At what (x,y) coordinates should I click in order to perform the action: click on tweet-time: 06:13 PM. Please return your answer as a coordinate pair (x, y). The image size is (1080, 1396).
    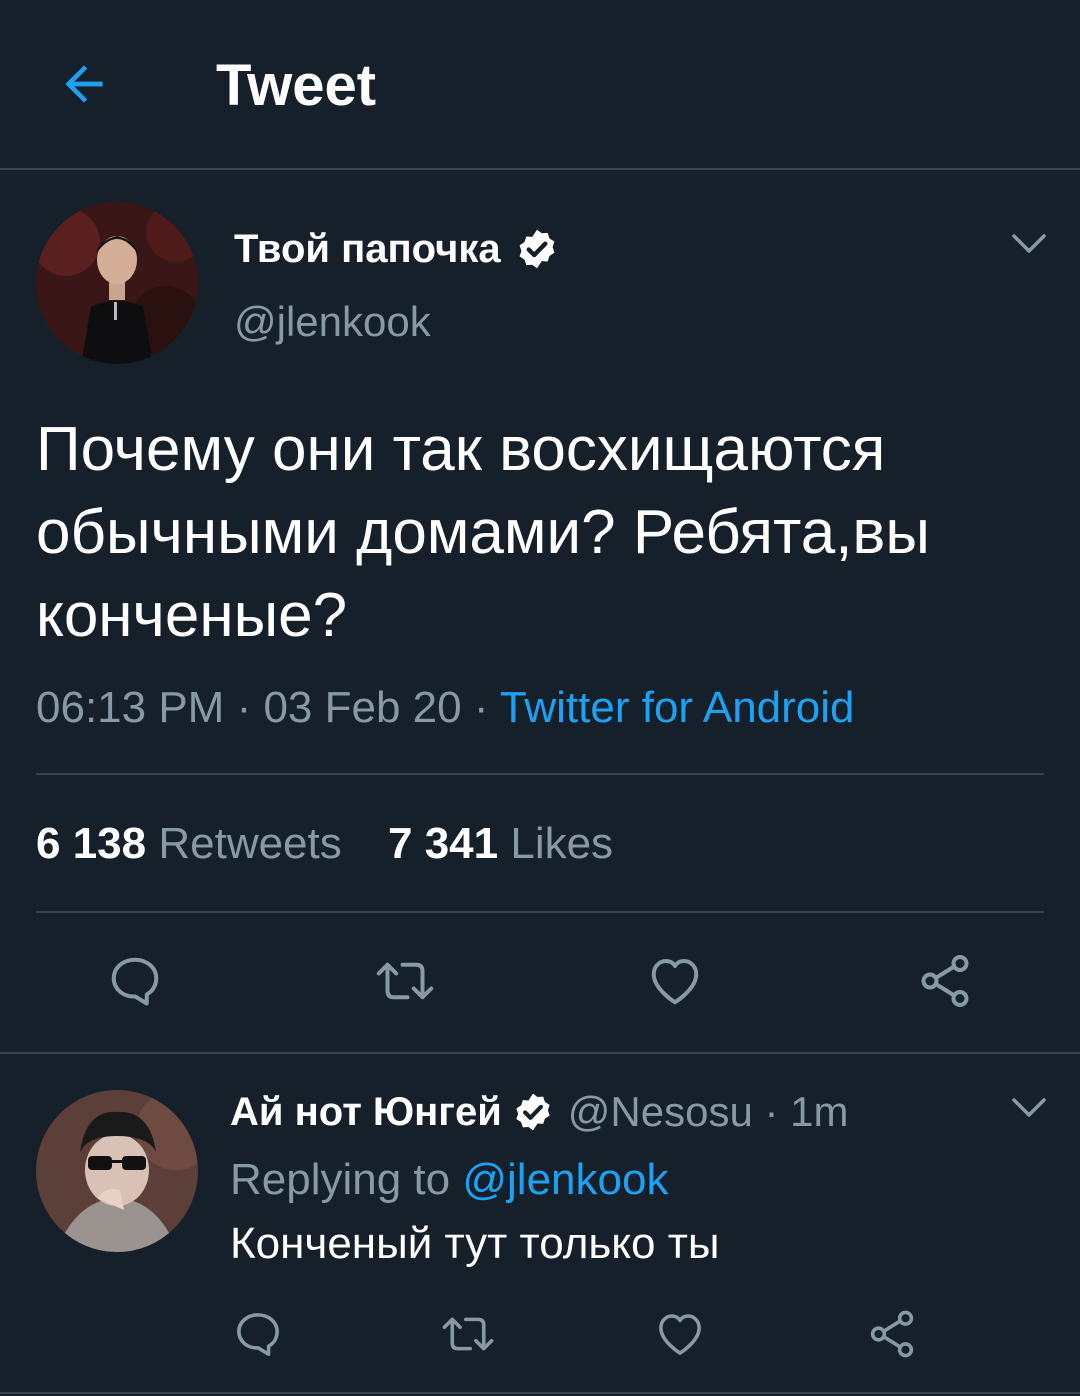
    Looking at the image, I should click on (130, 707).